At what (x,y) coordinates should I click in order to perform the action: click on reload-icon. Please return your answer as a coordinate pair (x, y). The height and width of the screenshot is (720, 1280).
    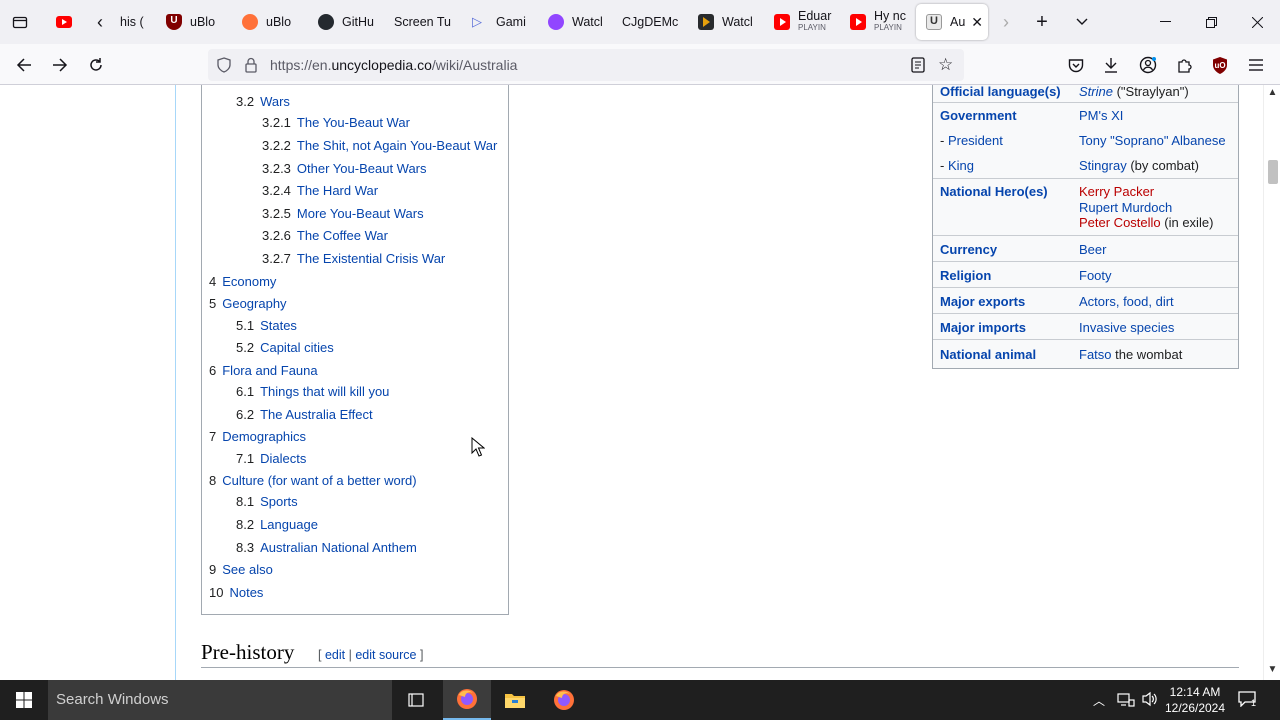
    Looking at the image, I should click on (96, 65).